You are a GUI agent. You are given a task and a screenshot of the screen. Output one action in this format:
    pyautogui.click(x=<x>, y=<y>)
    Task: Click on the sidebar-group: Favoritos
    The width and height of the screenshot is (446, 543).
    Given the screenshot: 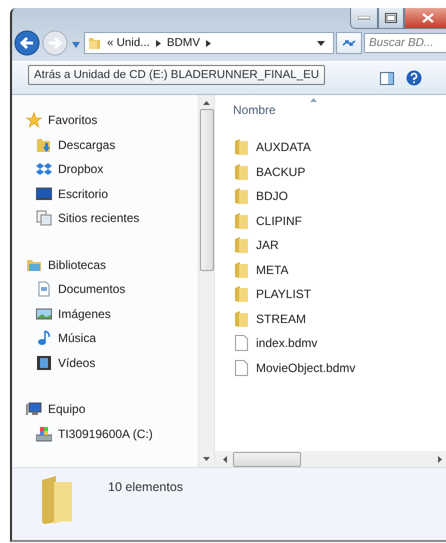 What is the action you would take?
    pyautogui.click(x=112, y=120)
    